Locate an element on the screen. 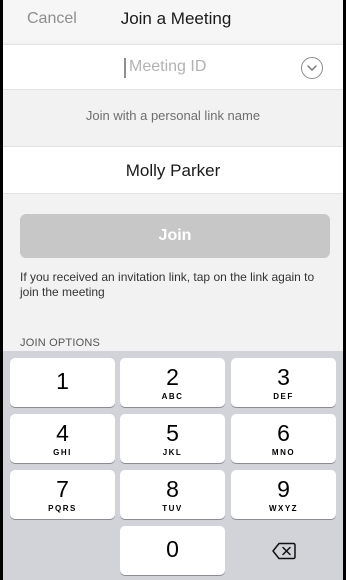 The width and height of the screenshot is (346, 580). key-2: 2 ABC is located at coordinates (172, 382).